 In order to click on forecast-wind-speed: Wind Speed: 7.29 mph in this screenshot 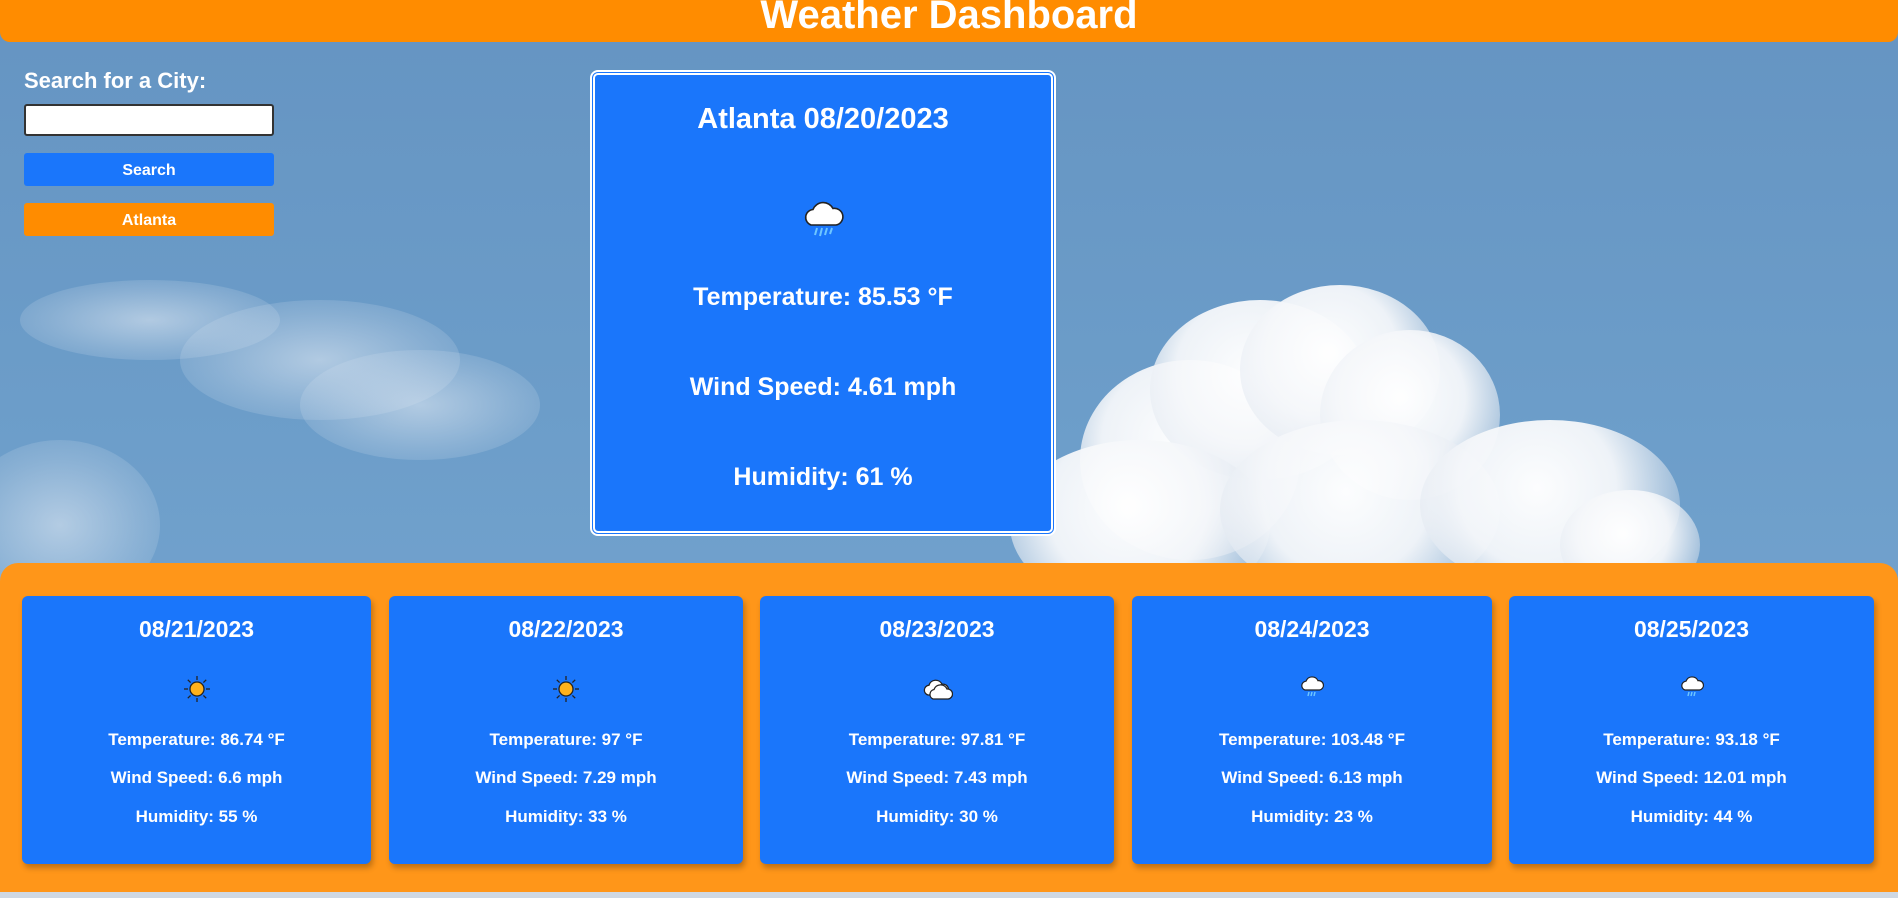, I will do `click(566, 777)`.